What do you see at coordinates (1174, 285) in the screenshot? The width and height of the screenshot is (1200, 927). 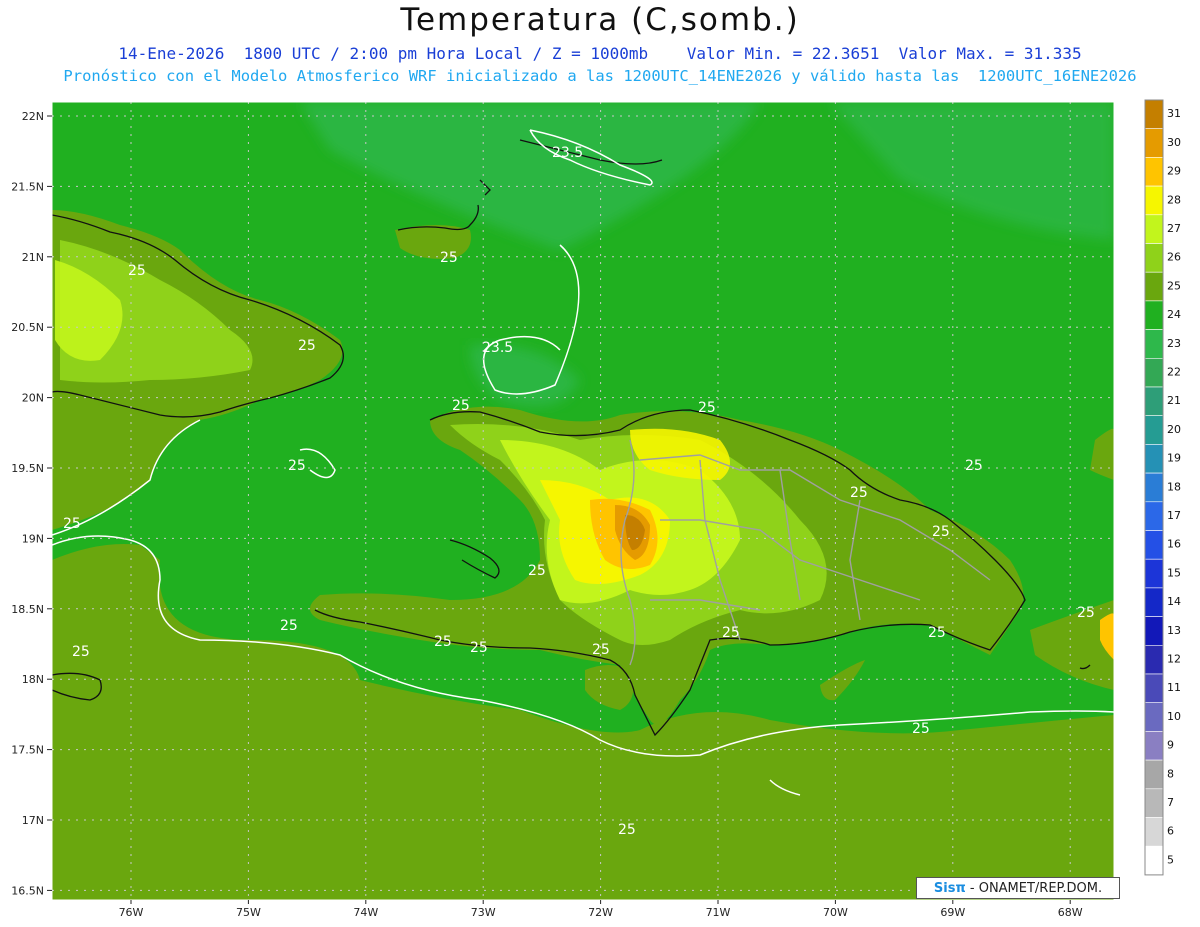 I see `colorbar-label: 25` at bounding box center [1174, 285].